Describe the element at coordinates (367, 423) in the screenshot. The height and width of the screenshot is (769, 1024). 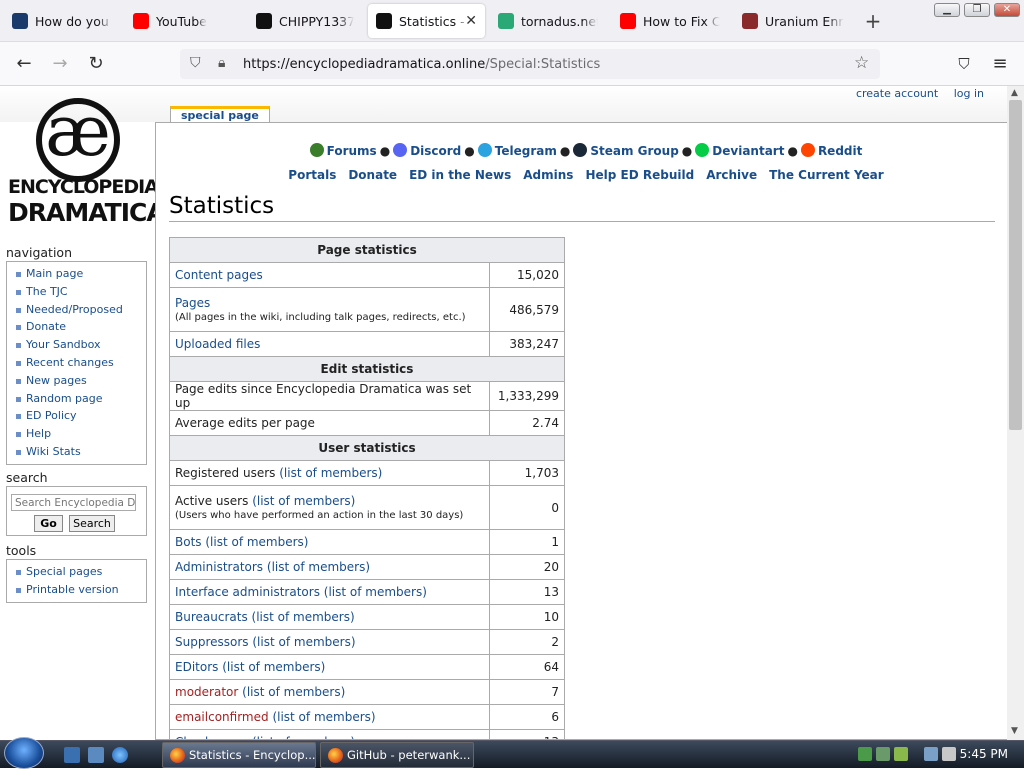
I see `table-row: Average edits per page 2.74` at that location.